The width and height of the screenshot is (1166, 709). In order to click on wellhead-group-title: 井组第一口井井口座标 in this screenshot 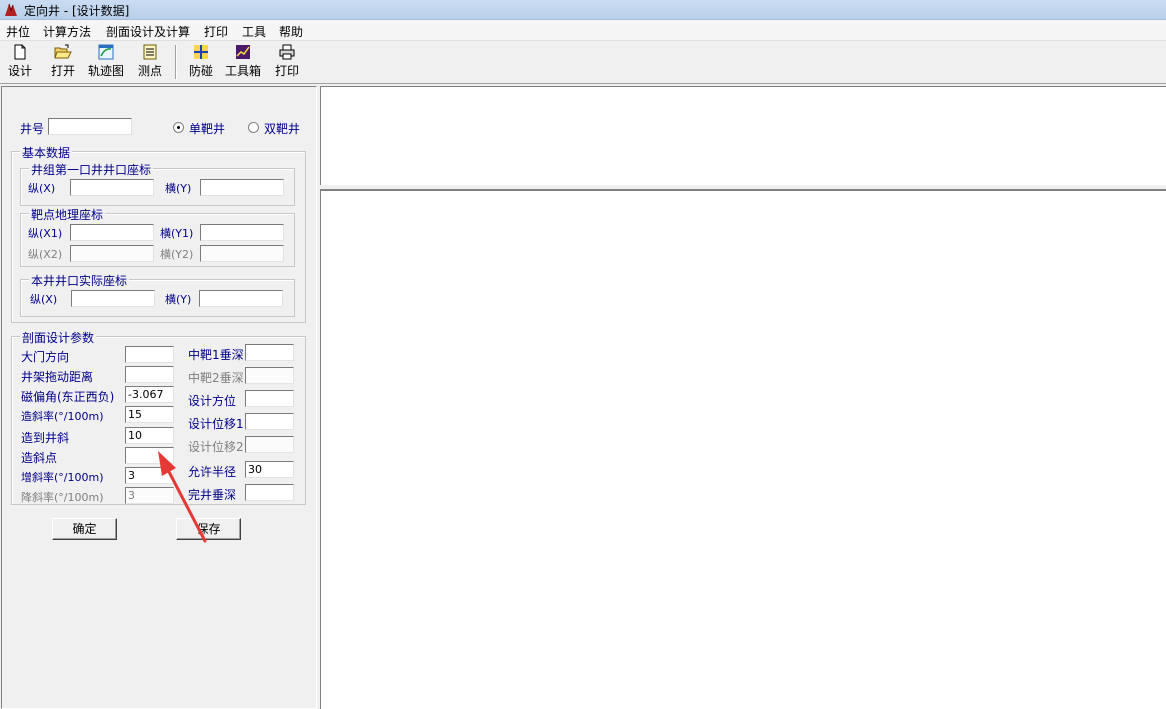, I will do `click(91, 169)`.